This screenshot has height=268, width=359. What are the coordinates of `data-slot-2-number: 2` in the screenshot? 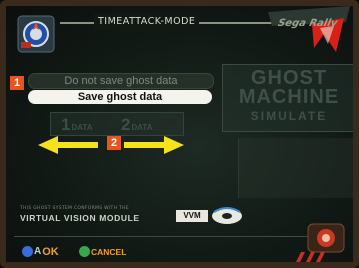 It's located at (126, 124).